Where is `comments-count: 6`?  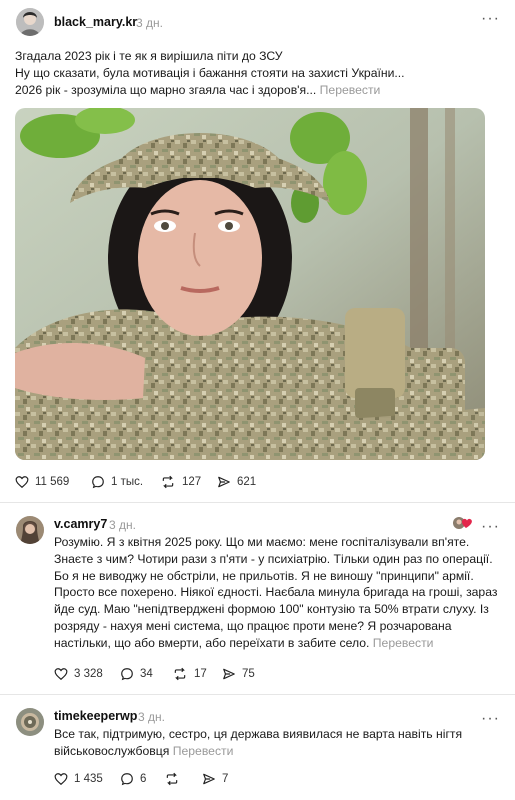
comments-count: 6 is located at coordinates (143, 779).